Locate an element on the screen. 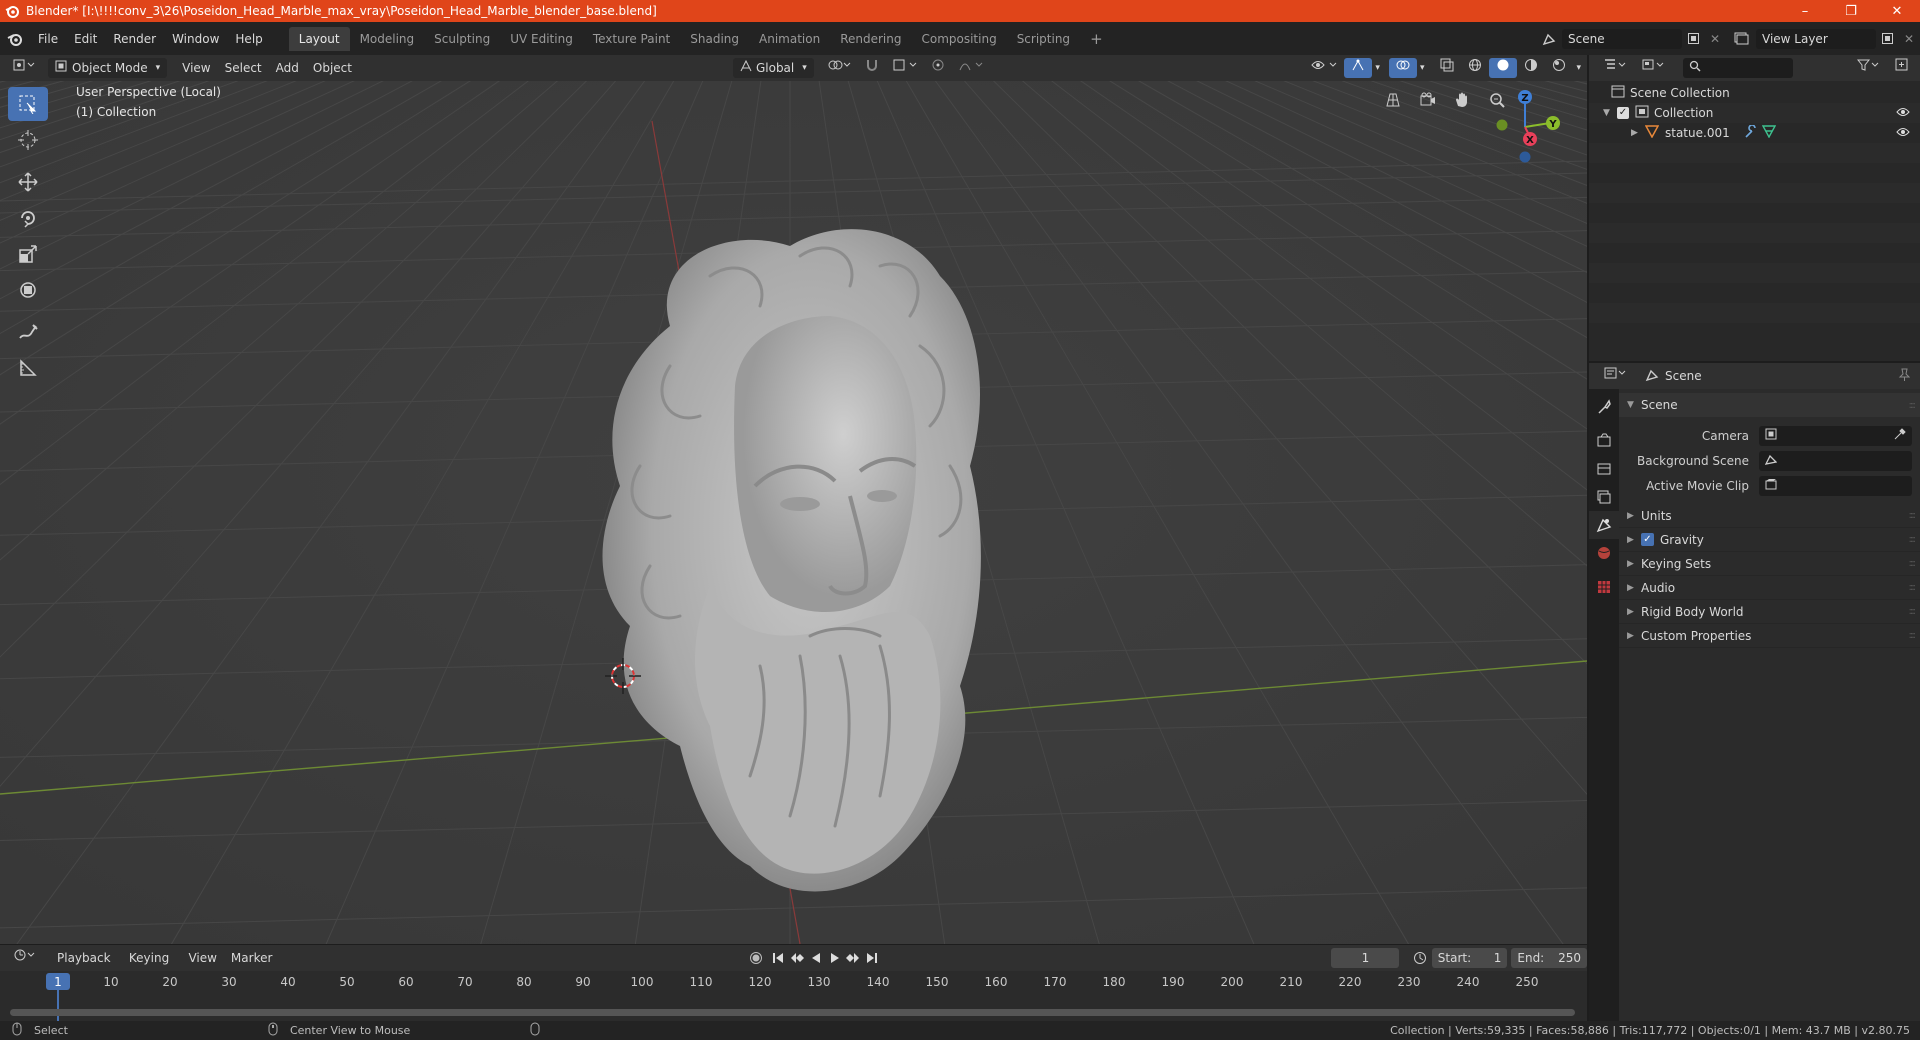  tab-uv-editing: UV Editing is located at coordinates (541, 39).